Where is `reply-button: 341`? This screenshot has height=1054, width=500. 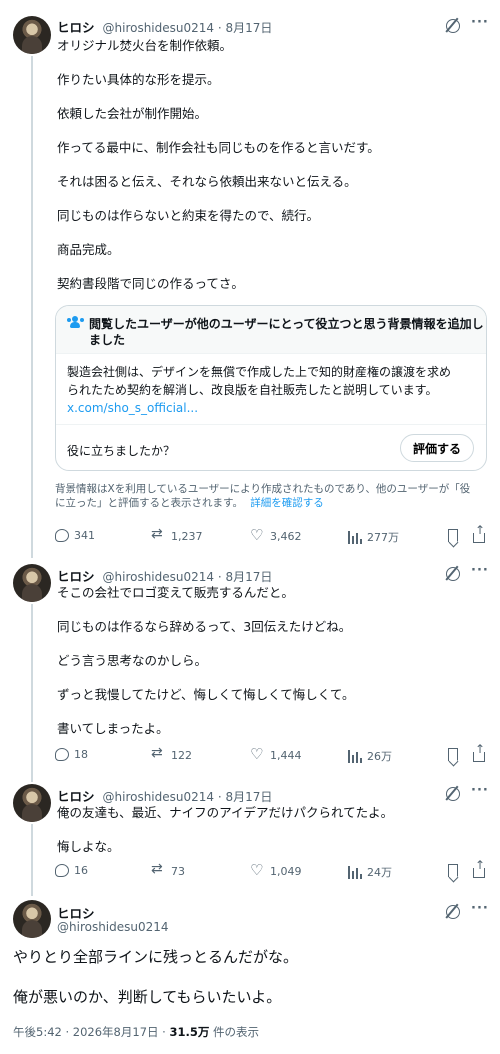 reply-button: 341 is located at coordinates (75, 535).